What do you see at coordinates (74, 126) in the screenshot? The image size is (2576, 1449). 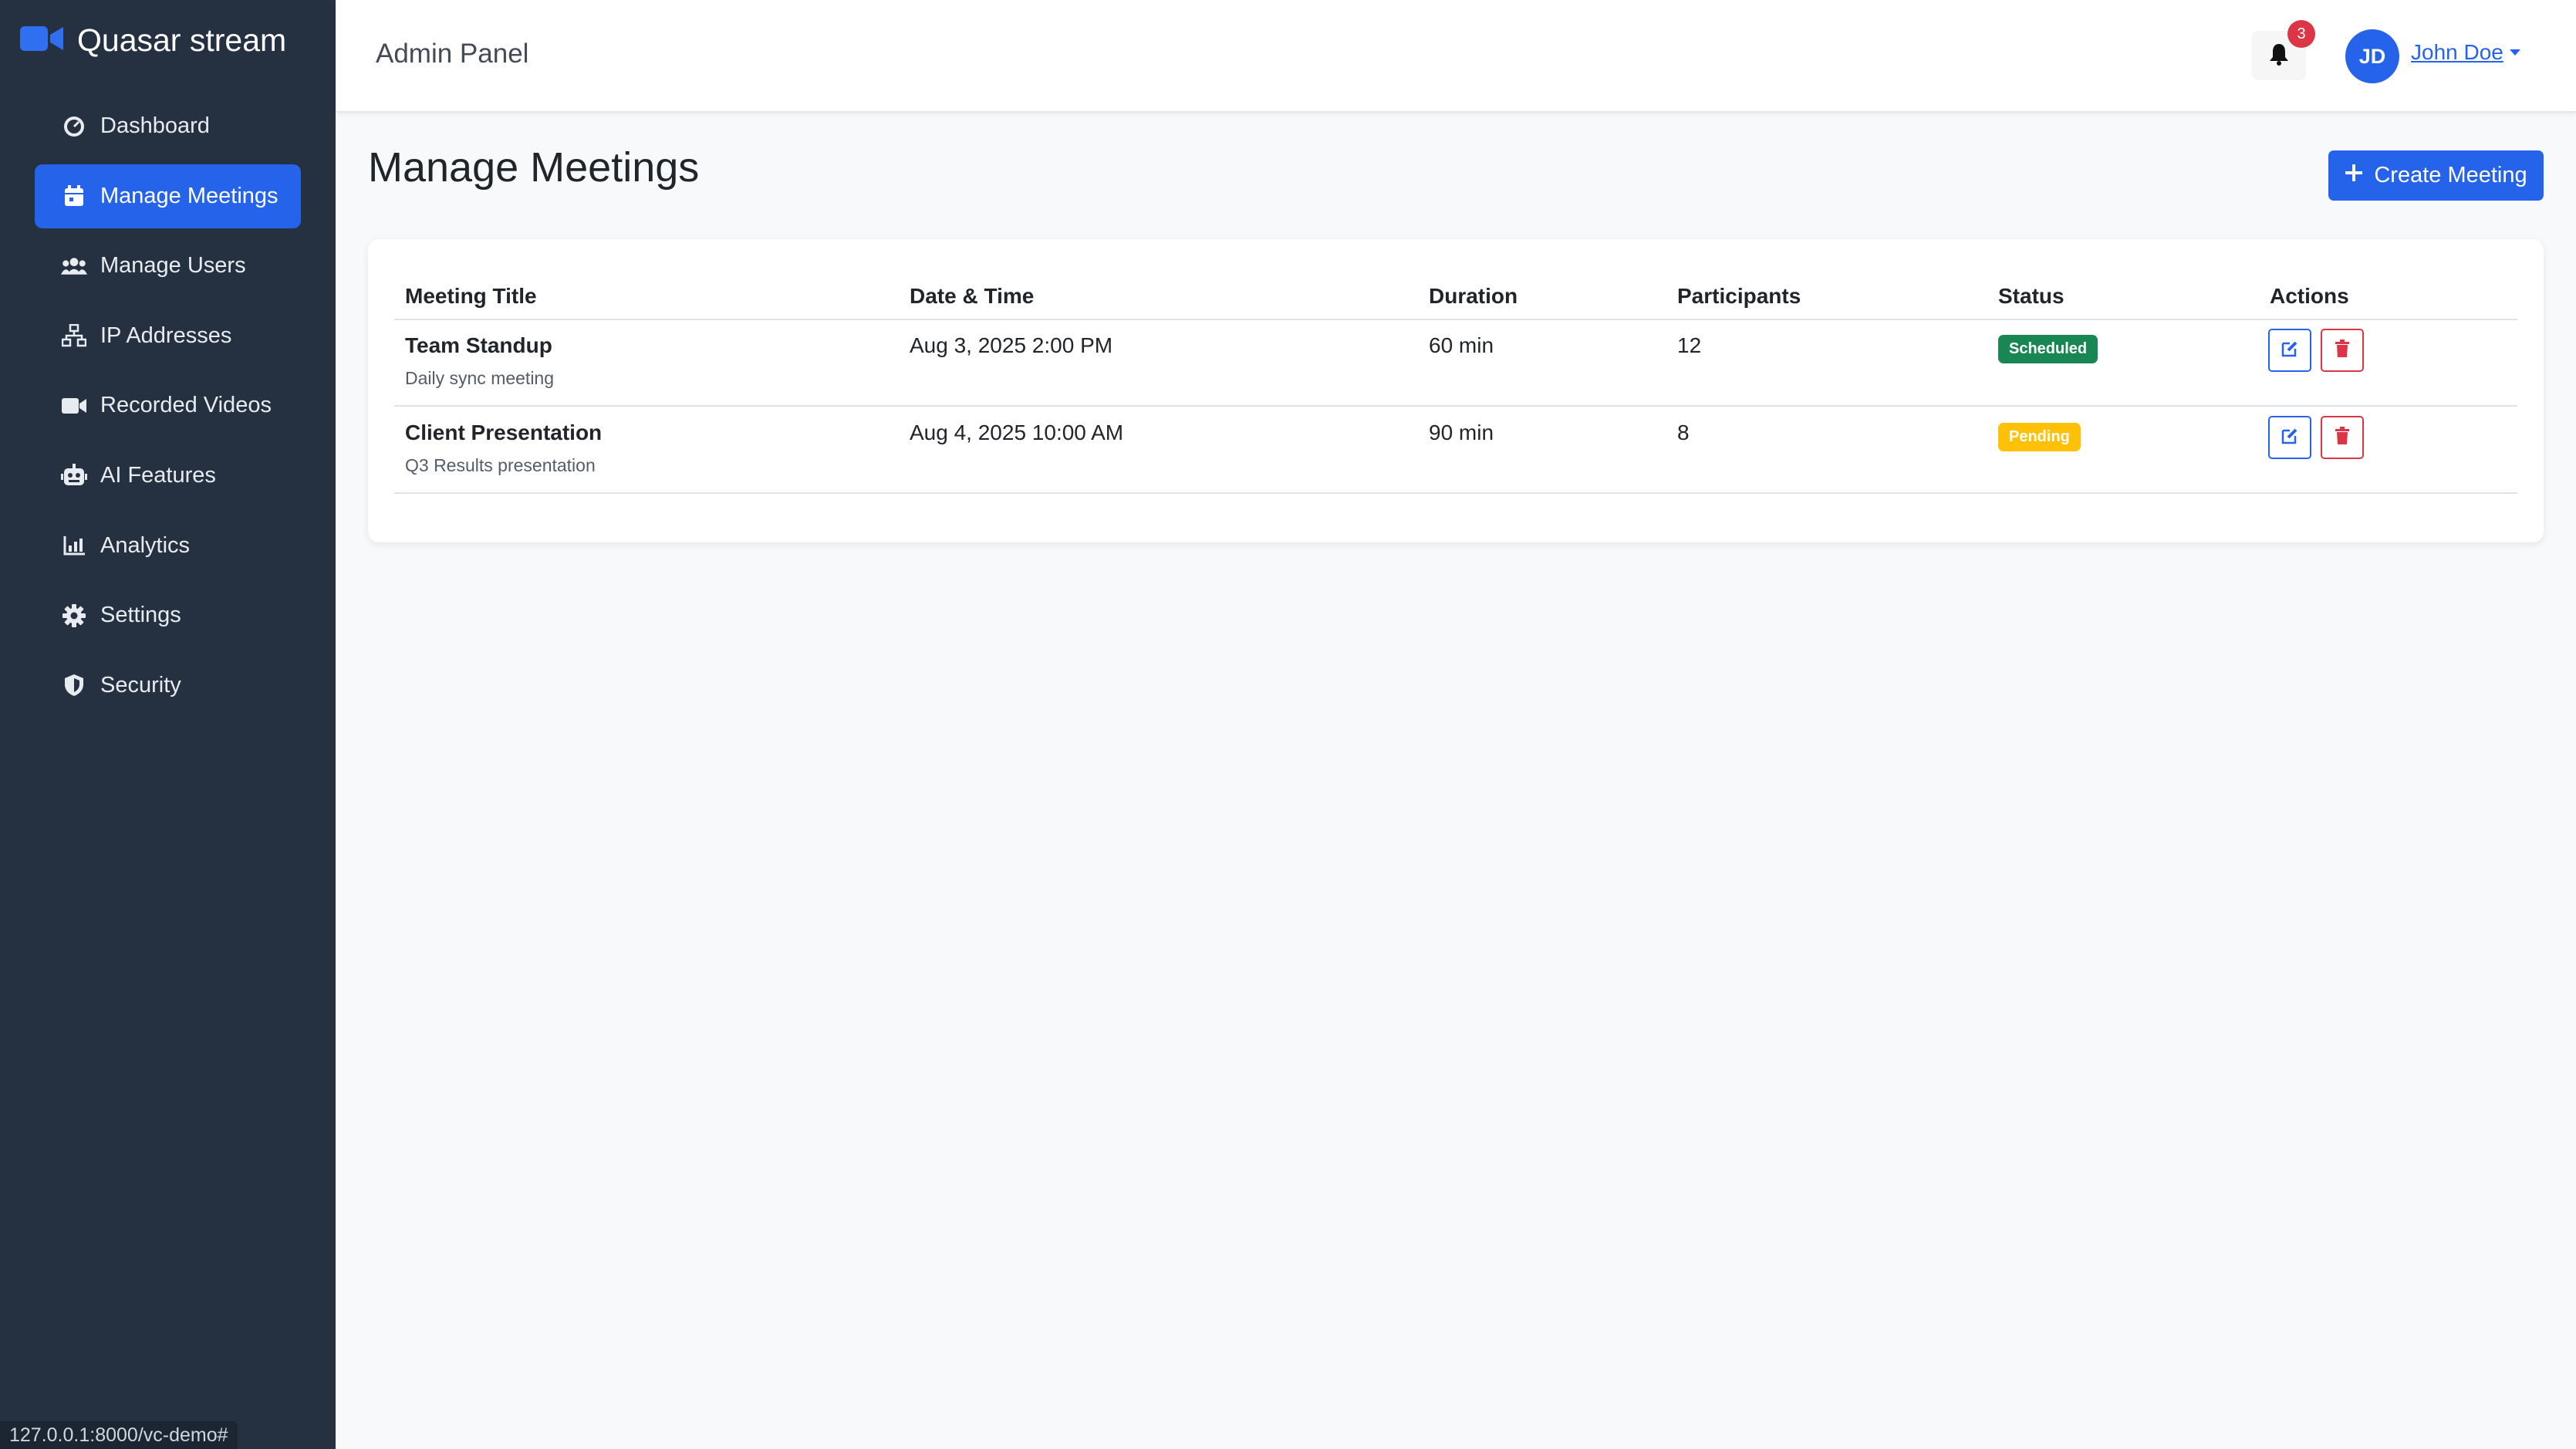 I see `gauge-icon` at bounding box center [74, 126].